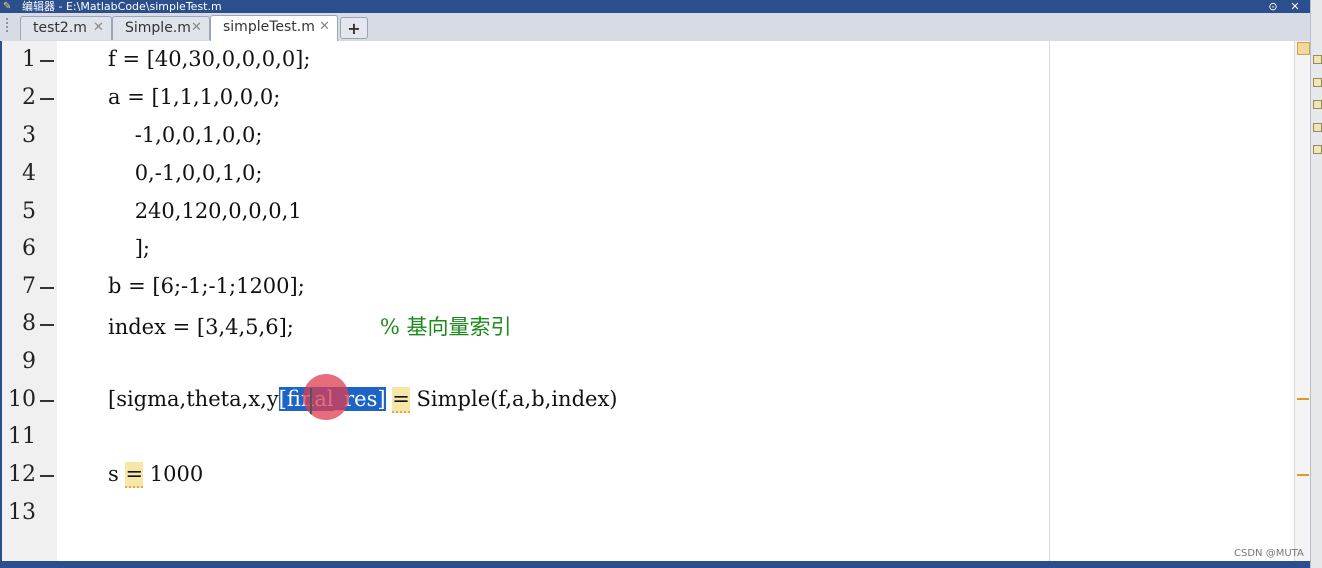 Image resolution: width=1322 pixels, height=568 pixels. What do you see at coordinates (22, 436) in the screenshot?
I see `line-number: 11` at bounding box center [22, 436].